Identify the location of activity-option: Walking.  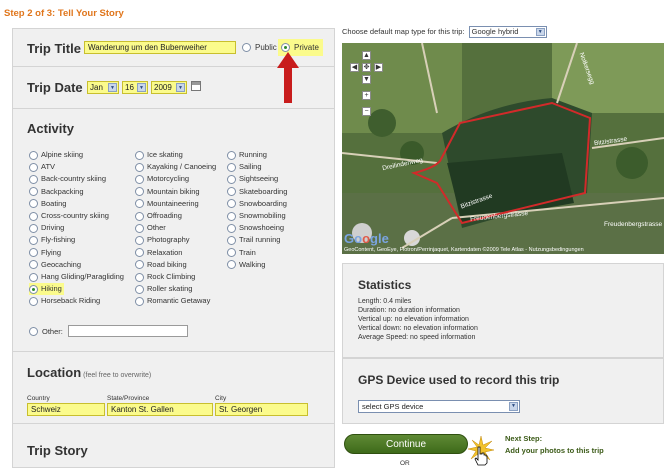
(247, 265).